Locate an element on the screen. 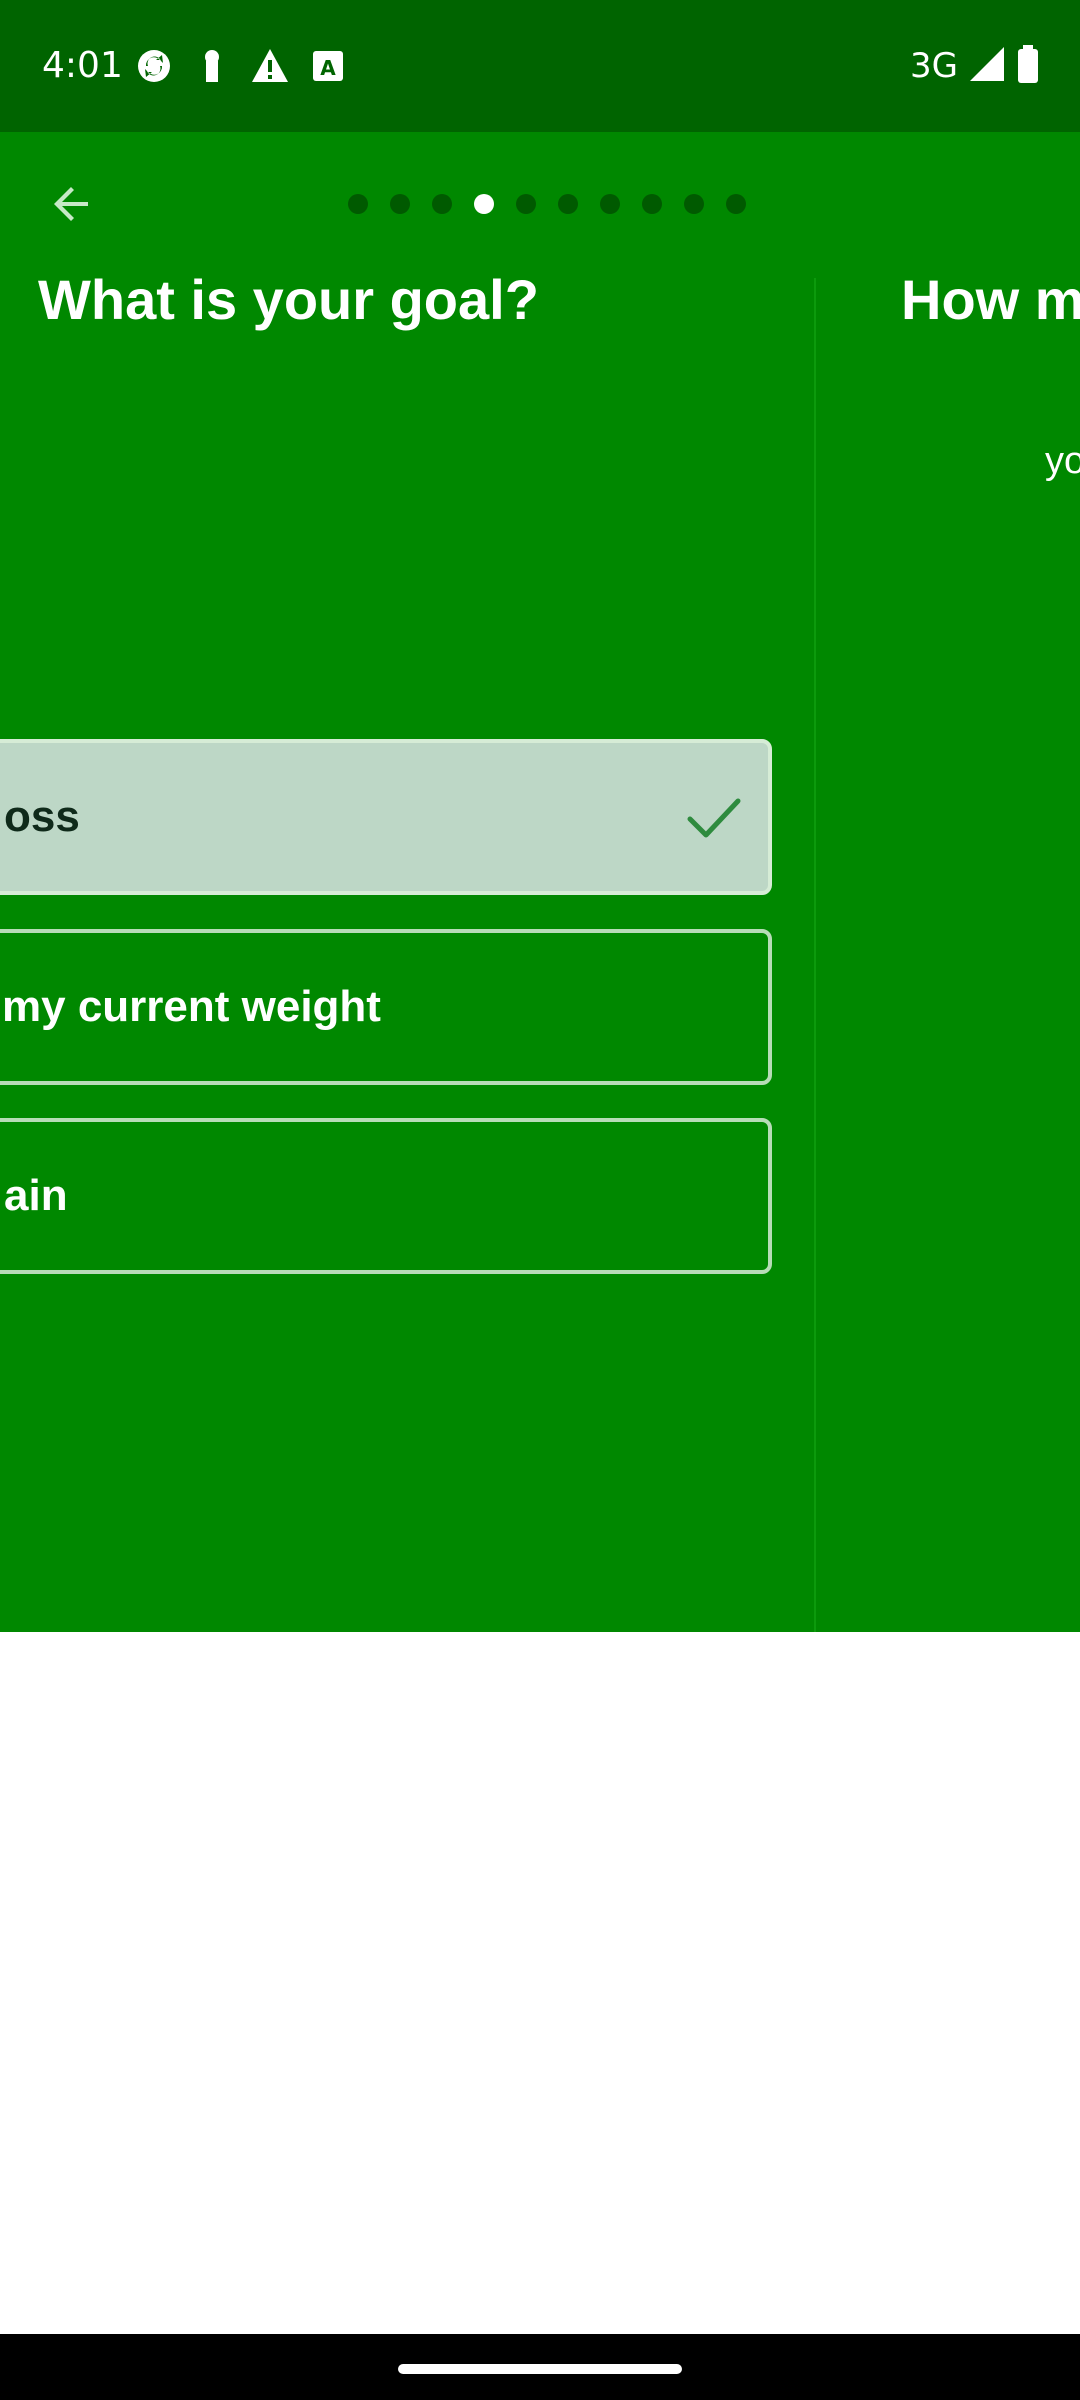 The image size is (1080, 2400). battery-icon is located at coordinates (1028, 66).